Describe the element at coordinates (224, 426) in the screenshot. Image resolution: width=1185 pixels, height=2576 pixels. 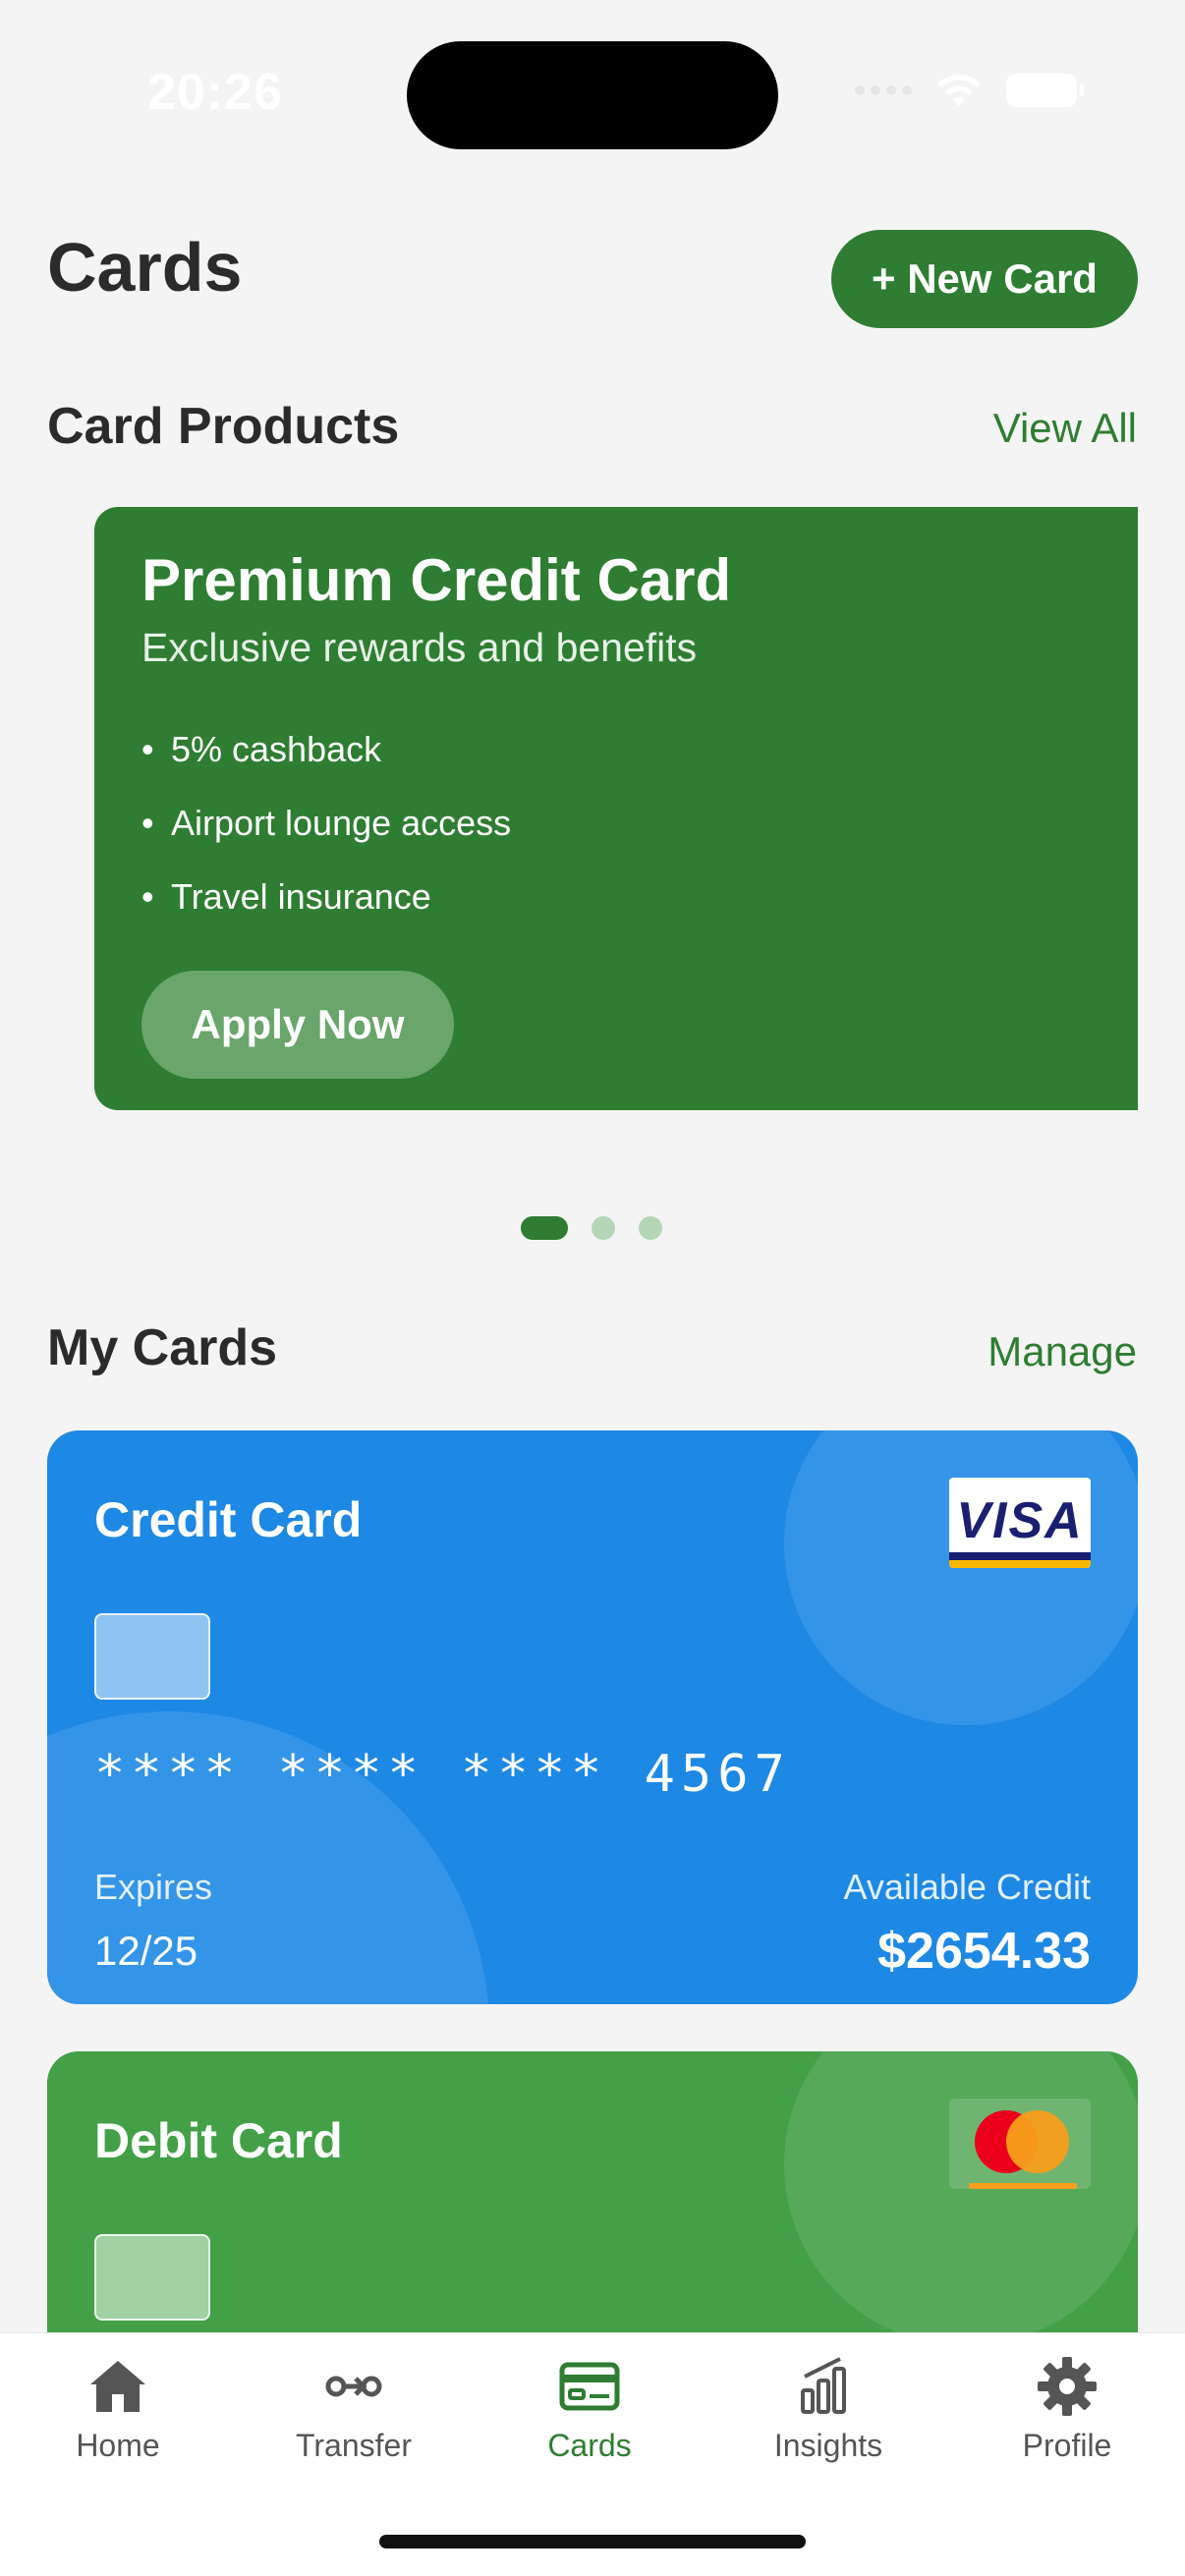
I see `card-products-title: Card Products` at that location.